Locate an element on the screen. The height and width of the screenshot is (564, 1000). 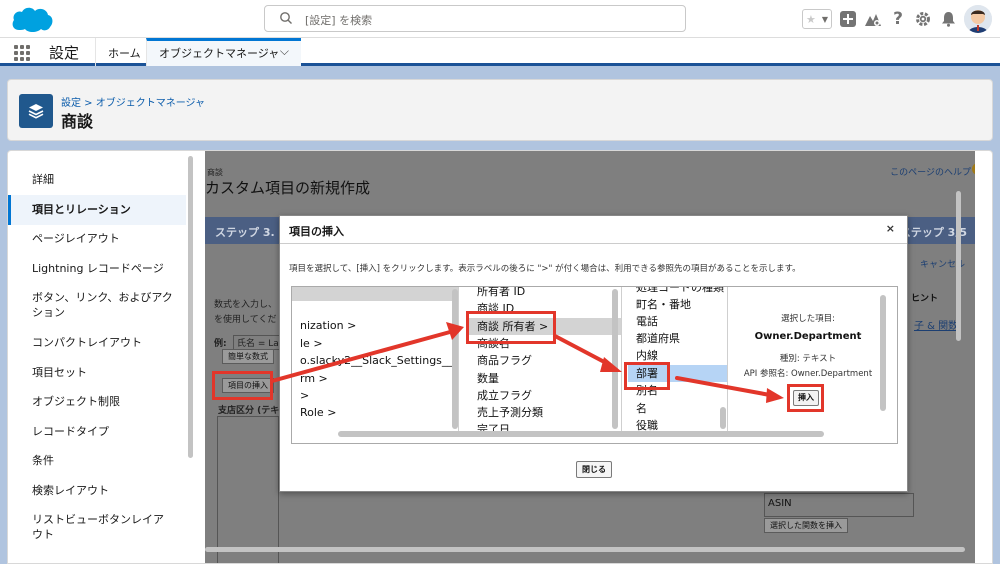
functions-link: 子 & 関数 is located at coordinates (936, 324).